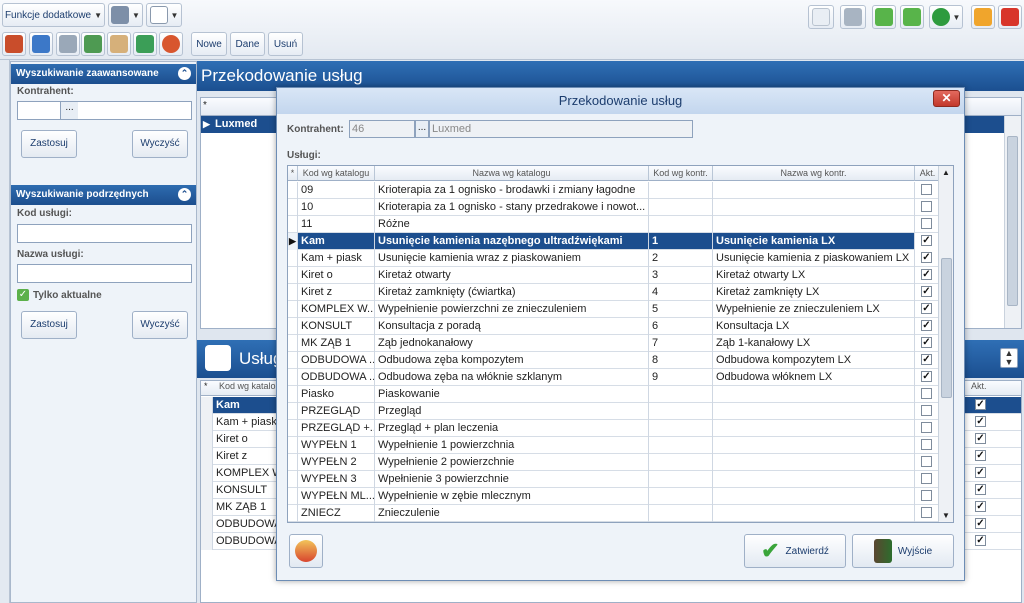 The height and width of the screenshot is (603, 1024). What do you see at coordinates (336, 394) in the screenshot?
I see `cell-code: Piasko` at bounding box center [336, 394].